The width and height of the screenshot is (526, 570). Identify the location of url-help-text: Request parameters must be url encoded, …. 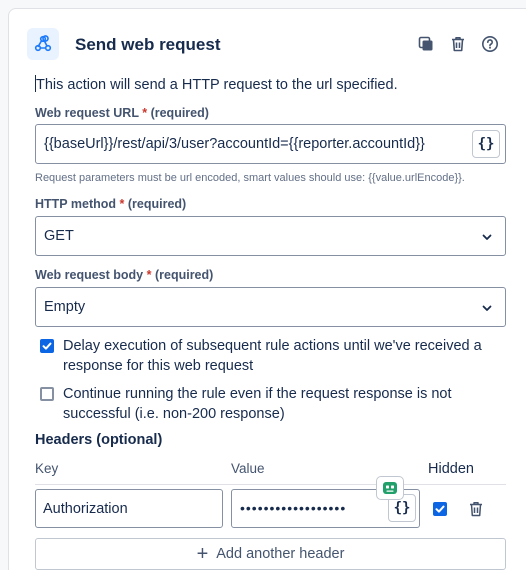
(250, 178).